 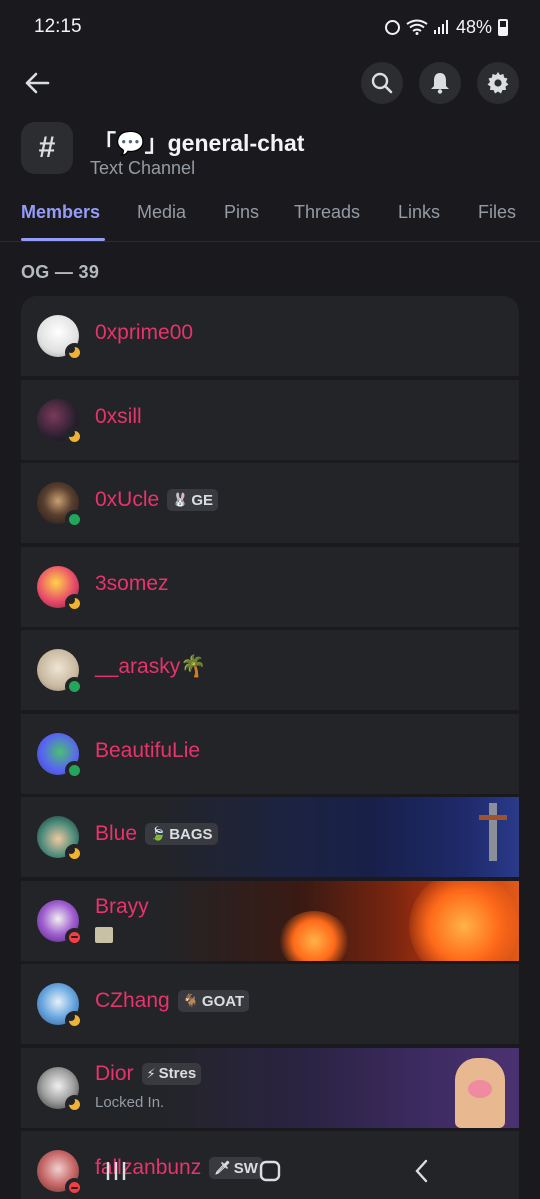 What do you see at coordinates (392, 27) in the screenshot?
I see `alarm-icon` at bounding box center [392, 27].